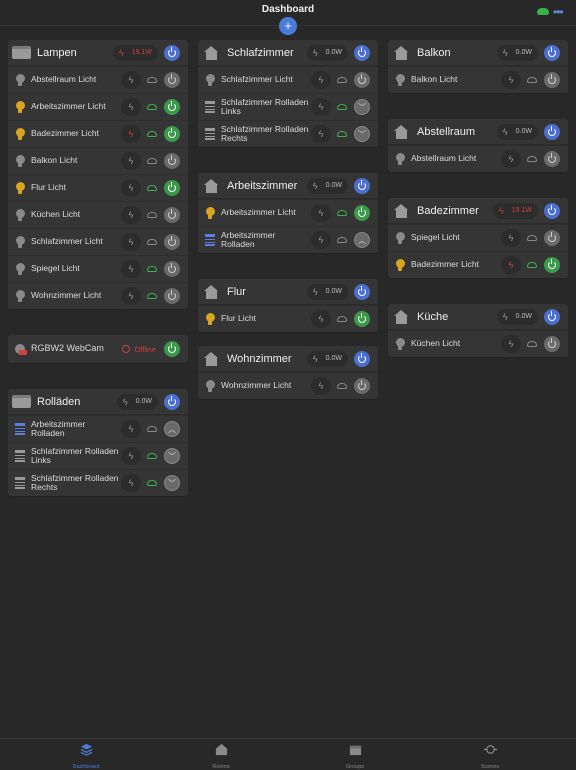 The height and width of the screenshot is (770, 576). Describe the element at coordinates (288, 292) in the screenshot. I see `card-header: Flur ϟ 0.0W` at that location.